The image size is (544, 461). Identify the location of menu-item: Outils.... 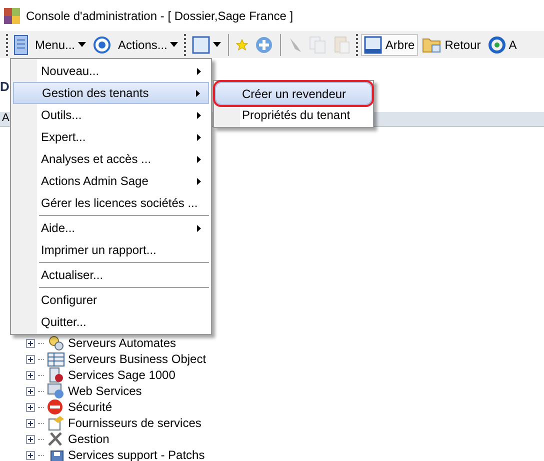
(111, 115).